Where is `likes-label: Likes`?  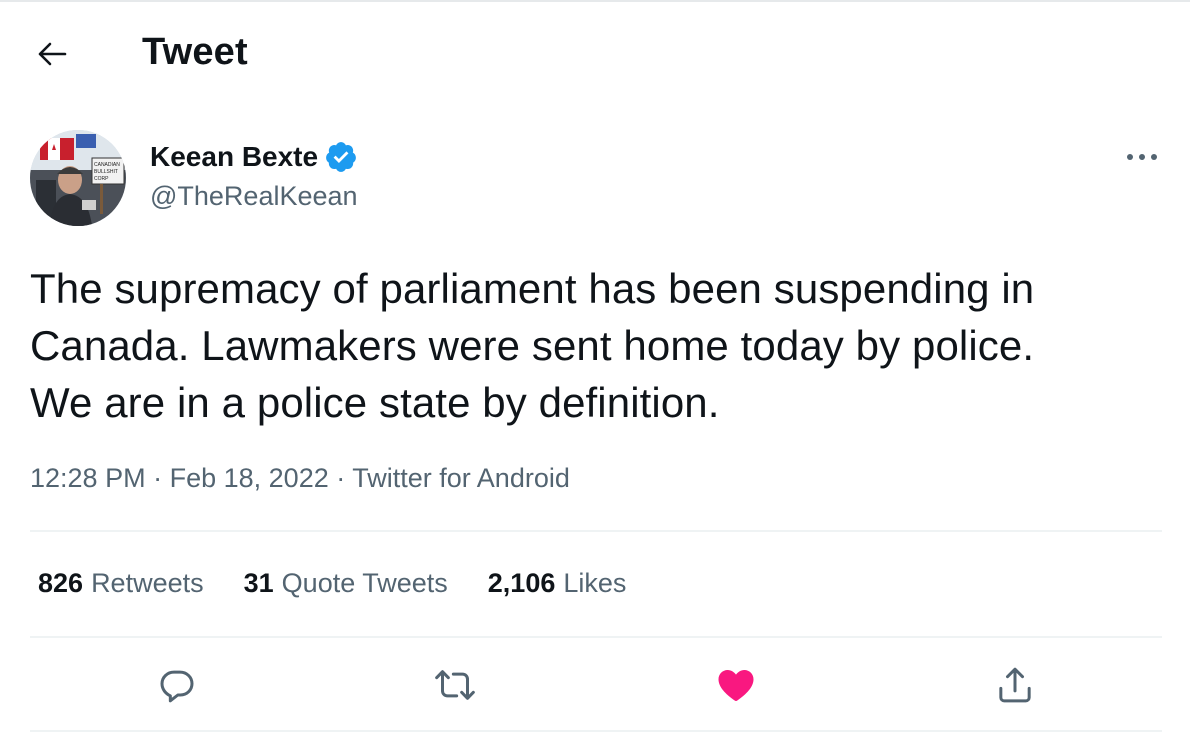 likes-label: Likes is located at coordinates (595, 583).